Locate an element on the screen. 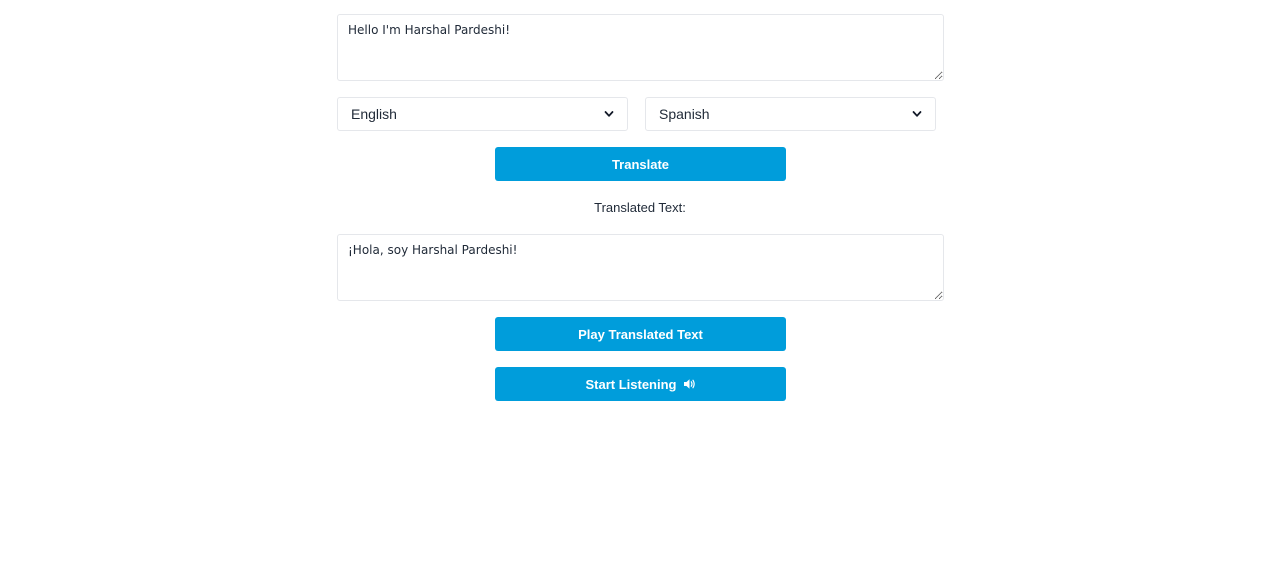  play-translated-text-button: Play Translated Text is located at coordinates (640, 334).